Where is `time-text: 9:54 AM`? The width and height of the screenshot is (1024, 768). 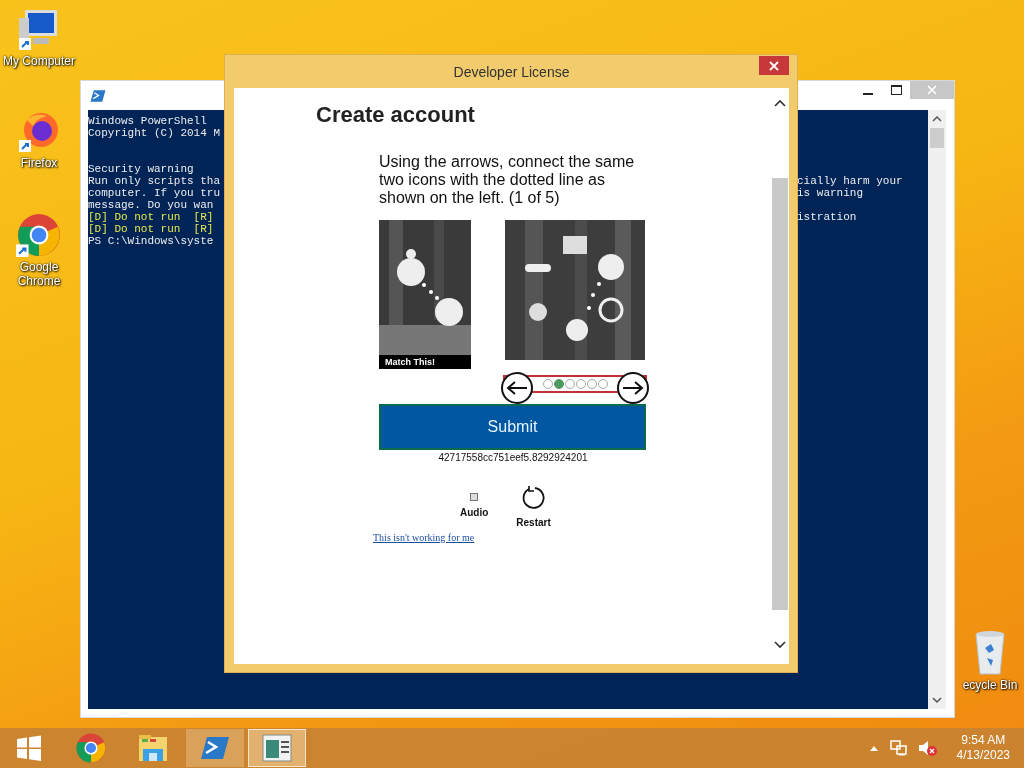 time-text: 9:54 AM is located at coordinates (983, 740).